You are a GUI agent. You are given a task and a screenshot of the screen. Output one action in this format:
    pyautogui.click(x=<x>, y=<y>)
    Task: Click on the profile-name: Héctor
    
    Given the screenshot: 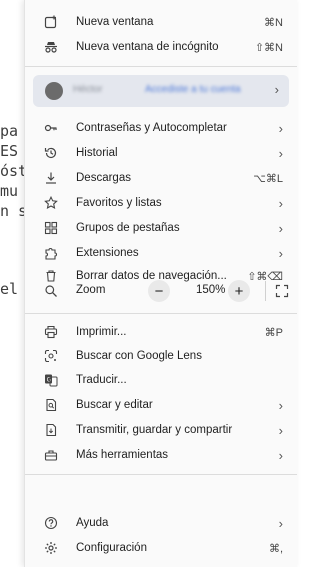 What is the action you would take?
    pyautogui.click(x=88, y=89)
    